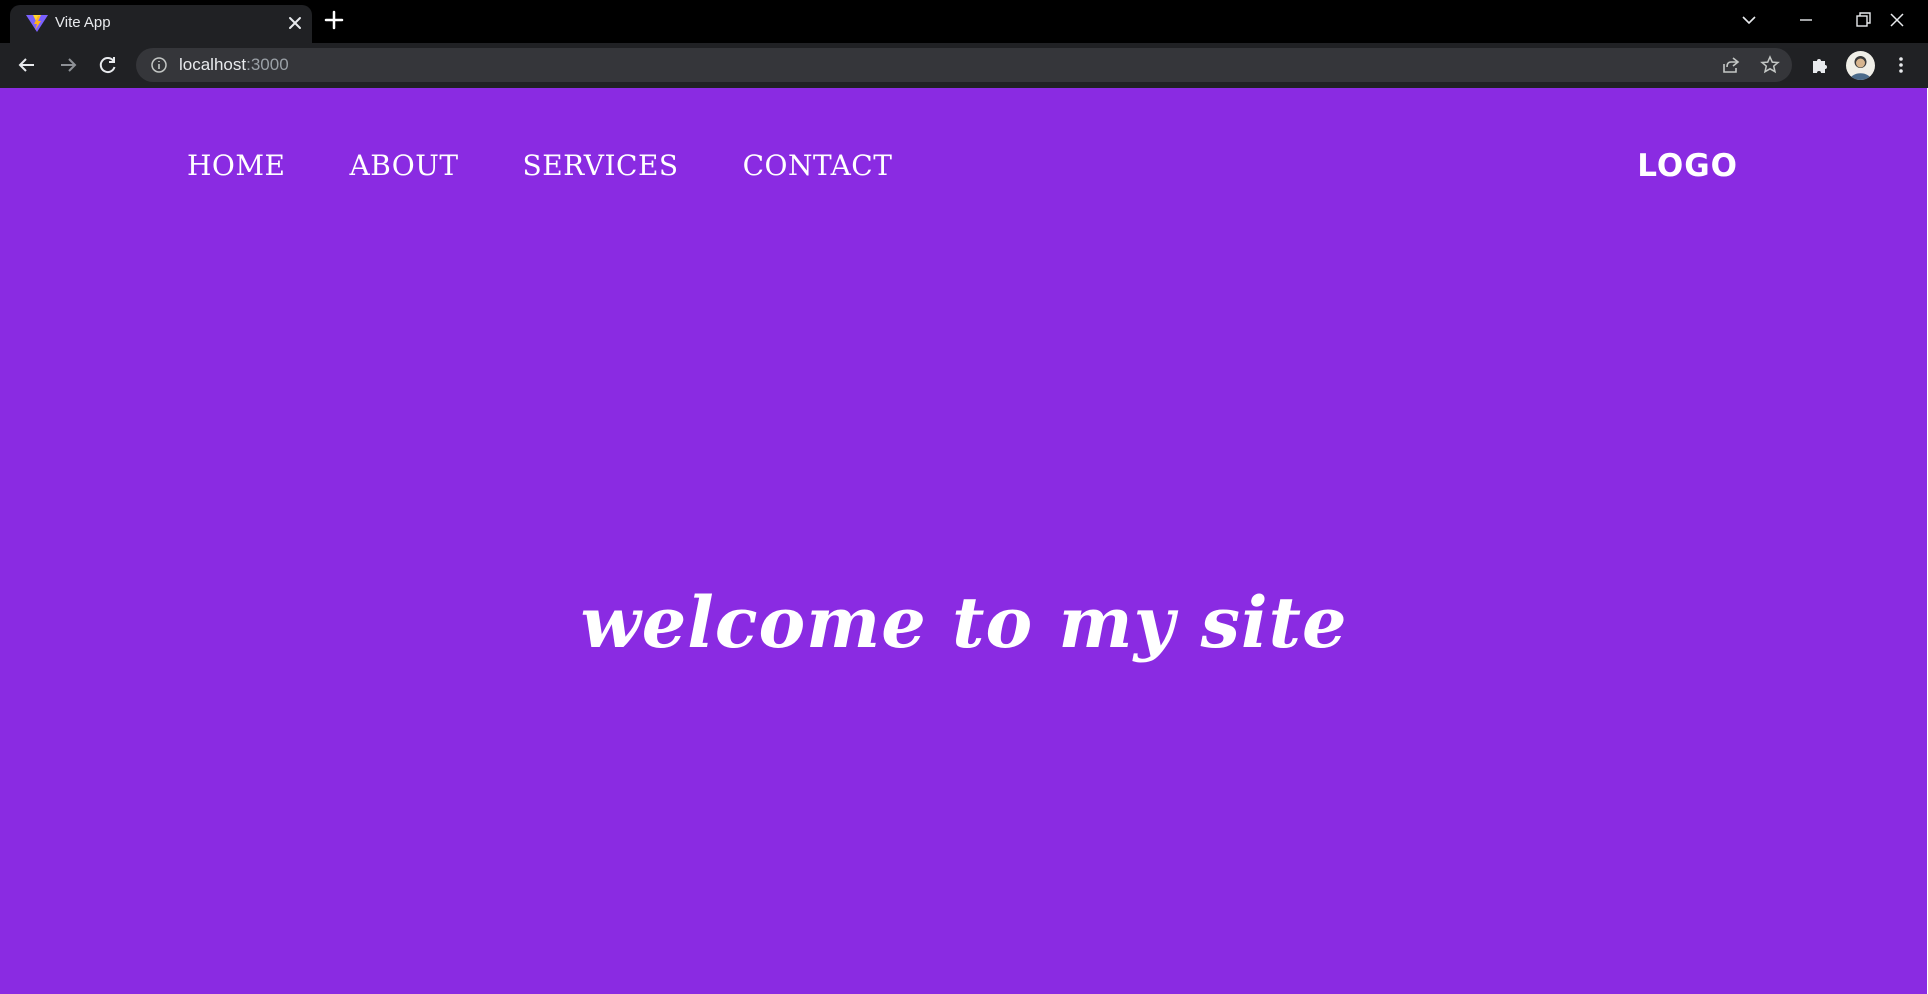 The width and height of the screenshot is (1928, 994). I want to click on main-nav: HOME ABOUT SERVICES CONTACT, so click(539, 166).